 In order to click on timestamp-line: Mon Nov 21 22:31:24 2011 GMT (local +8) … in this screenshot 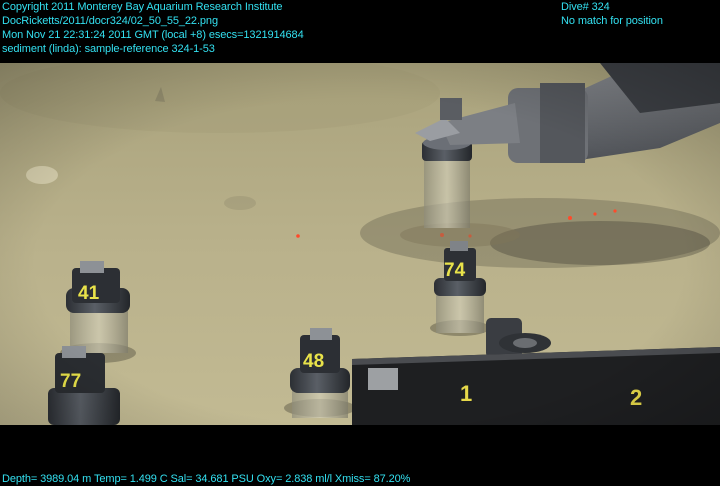, I will do `click(153, 35)`.